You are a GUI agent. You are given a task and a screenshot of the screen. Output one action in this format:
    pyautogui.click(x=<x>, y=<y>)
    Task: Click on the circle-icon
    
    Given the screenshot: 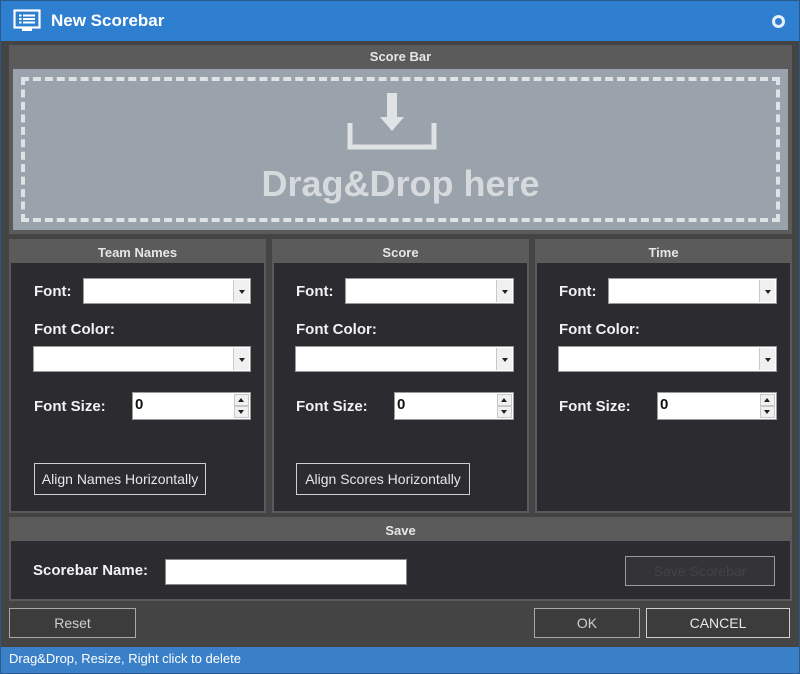 What is the action you would take?
    pyautogui.click(x=778, y=21)
    